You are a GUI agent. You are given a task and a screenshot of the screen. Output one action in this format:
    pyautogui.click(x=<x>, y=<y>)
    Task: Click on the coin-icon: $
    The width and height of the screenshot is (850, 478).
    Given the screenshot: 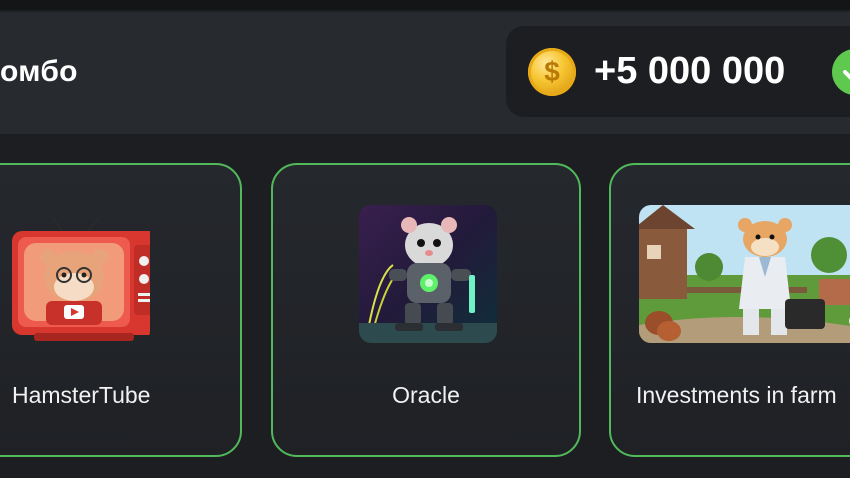 What is the action you would take?
    pyautogui.click(x=552, y=72)
    